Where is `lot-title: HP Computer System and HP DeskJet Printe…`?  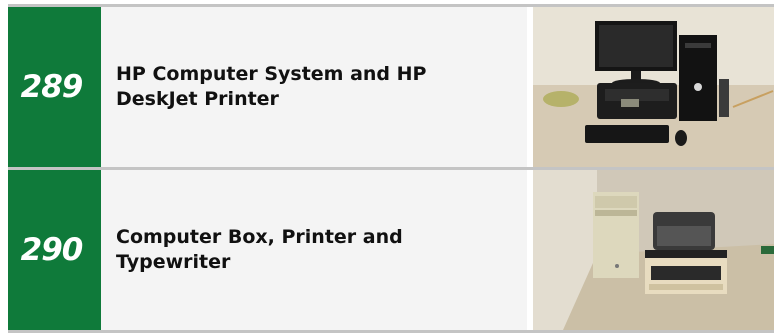
lot-title: HP Computer System and HP DeskJet Printe… is located at coordinates (271, 86).